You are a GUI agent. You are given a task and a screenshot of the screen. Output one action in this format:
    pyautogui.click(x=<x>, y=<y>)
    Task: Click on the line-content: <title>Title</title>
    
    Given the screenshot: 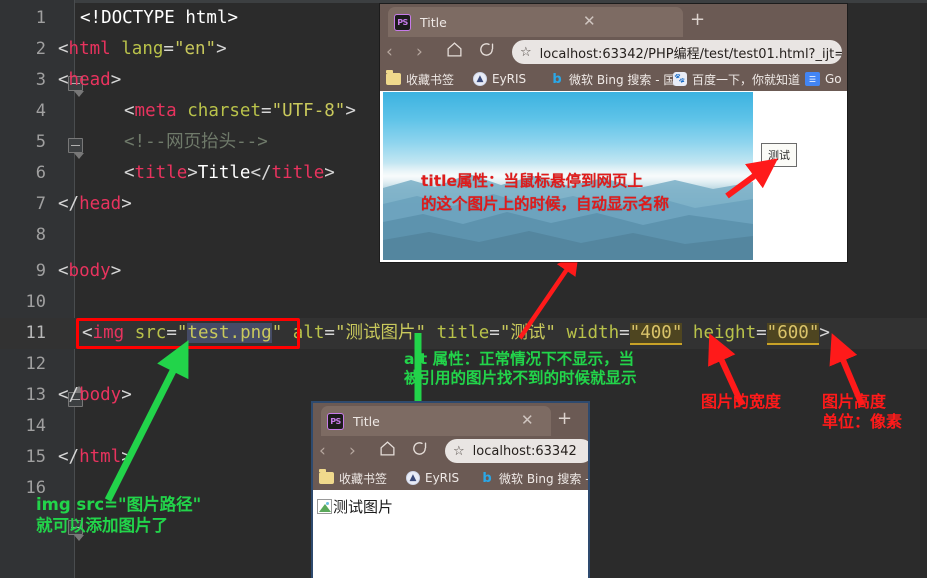 What is the action you would take?
    pyautogui.click(x=229, y=173)
    